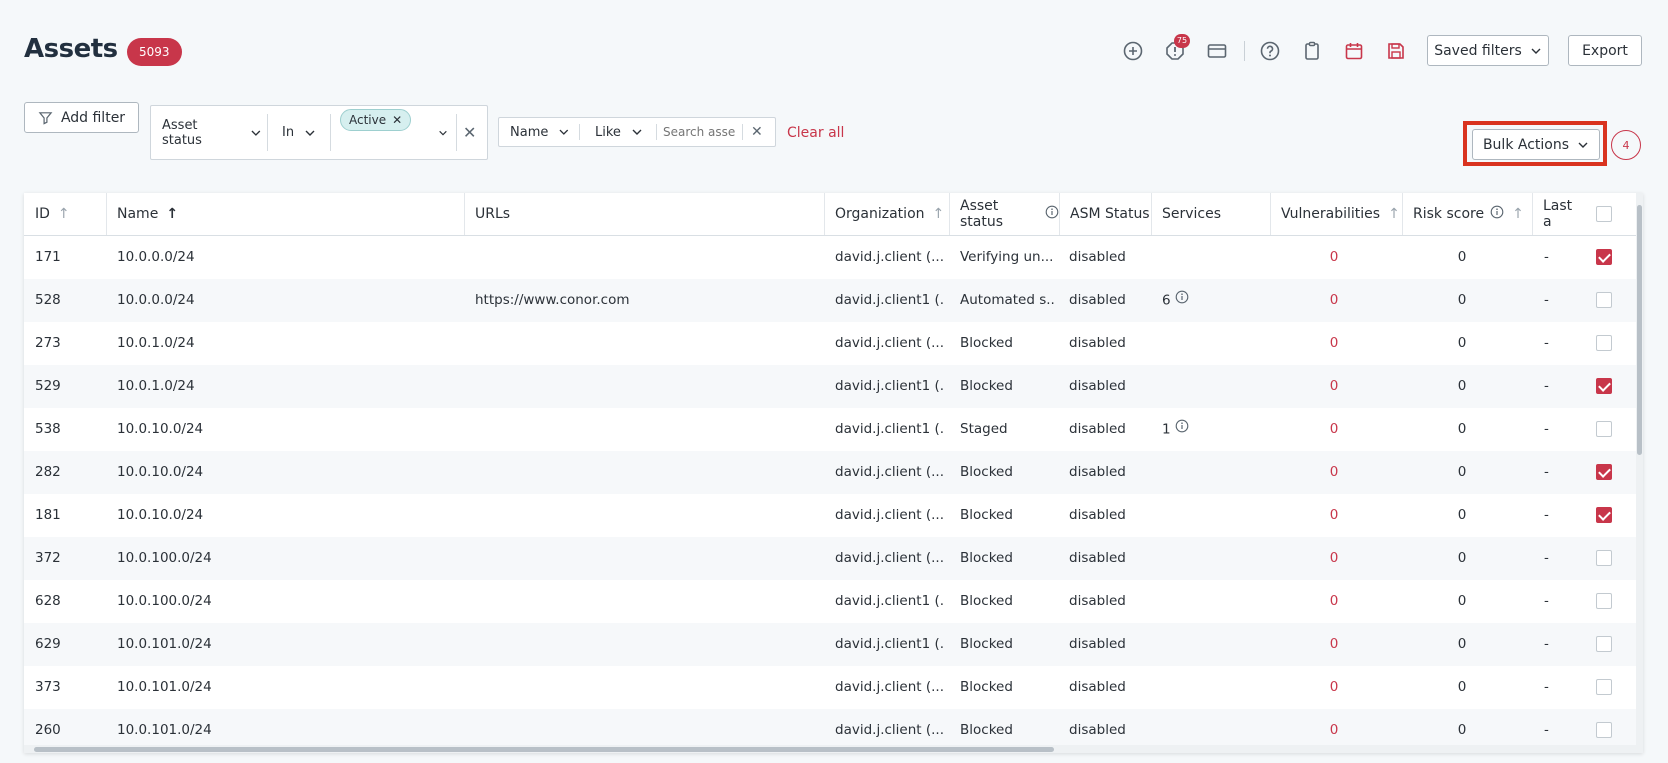 This screenshot has width=1668, height=763. Describe the element at coordinates (1546, 644) in the screenshot. I see `cell-last-activity: -` at that location.